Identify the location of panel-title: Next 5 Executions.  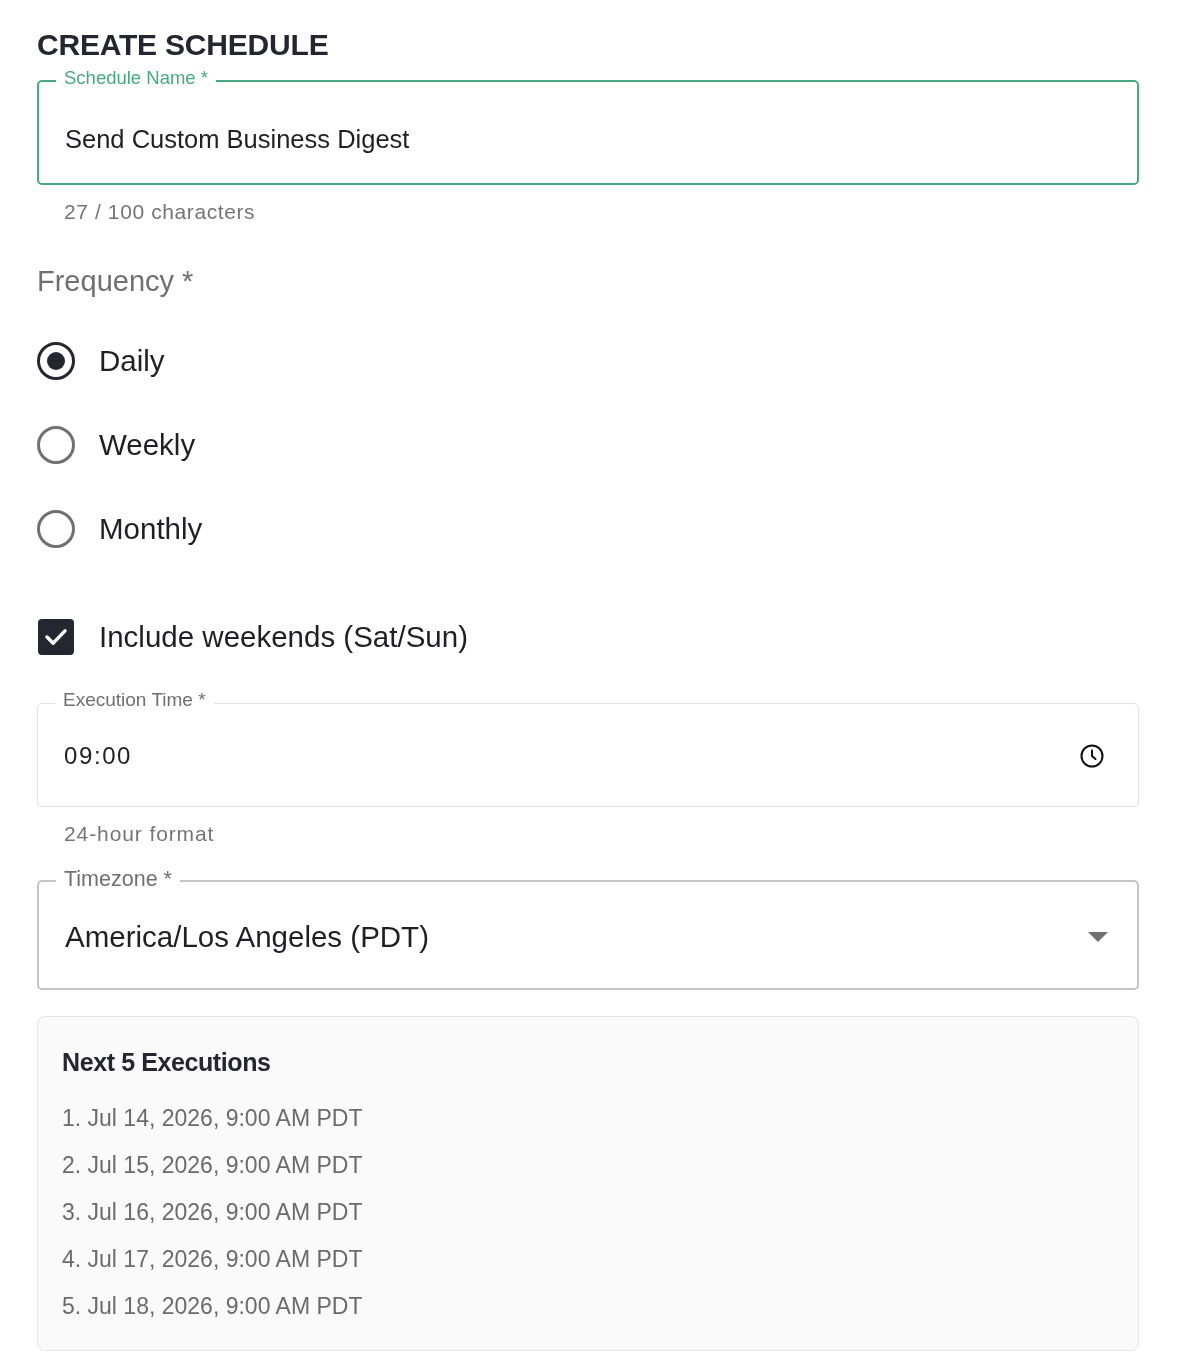
(167, 1062).